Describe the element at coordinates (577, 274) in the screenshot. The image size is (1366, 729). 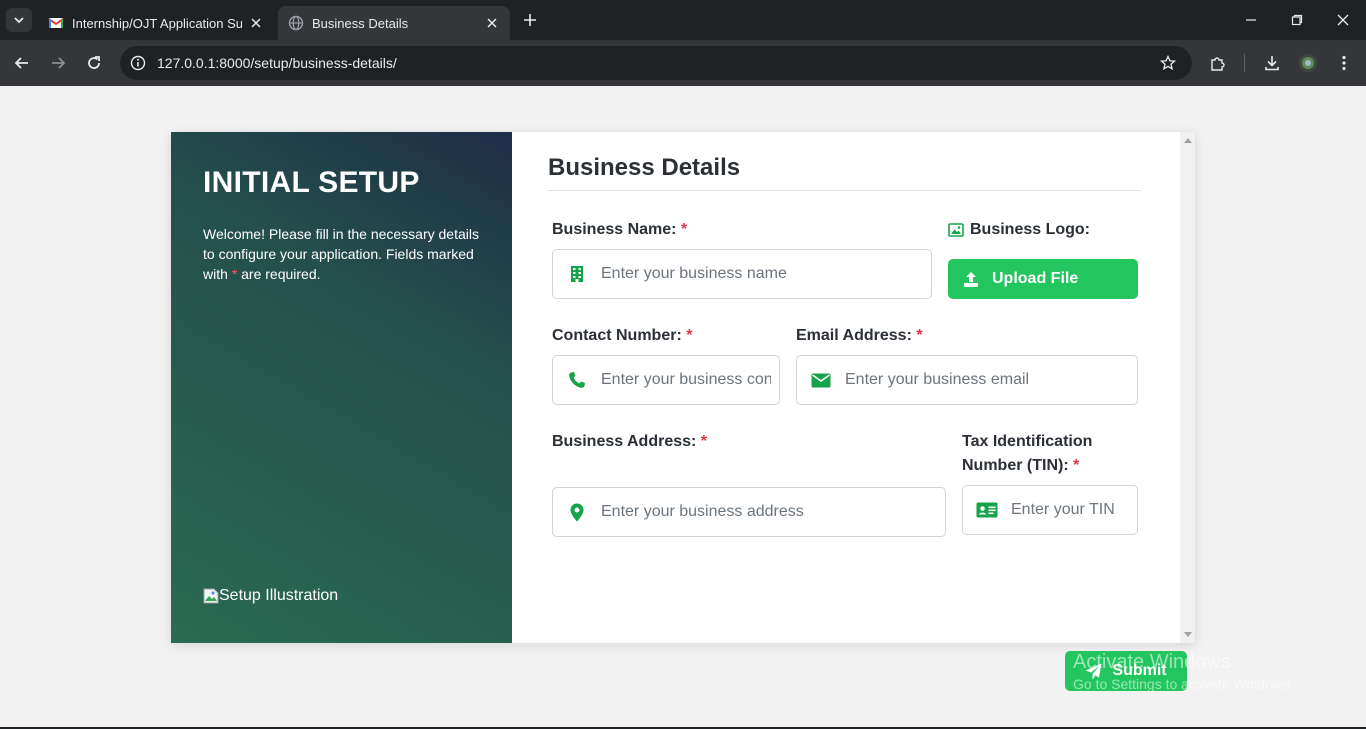
I see `building-icon` at that location.